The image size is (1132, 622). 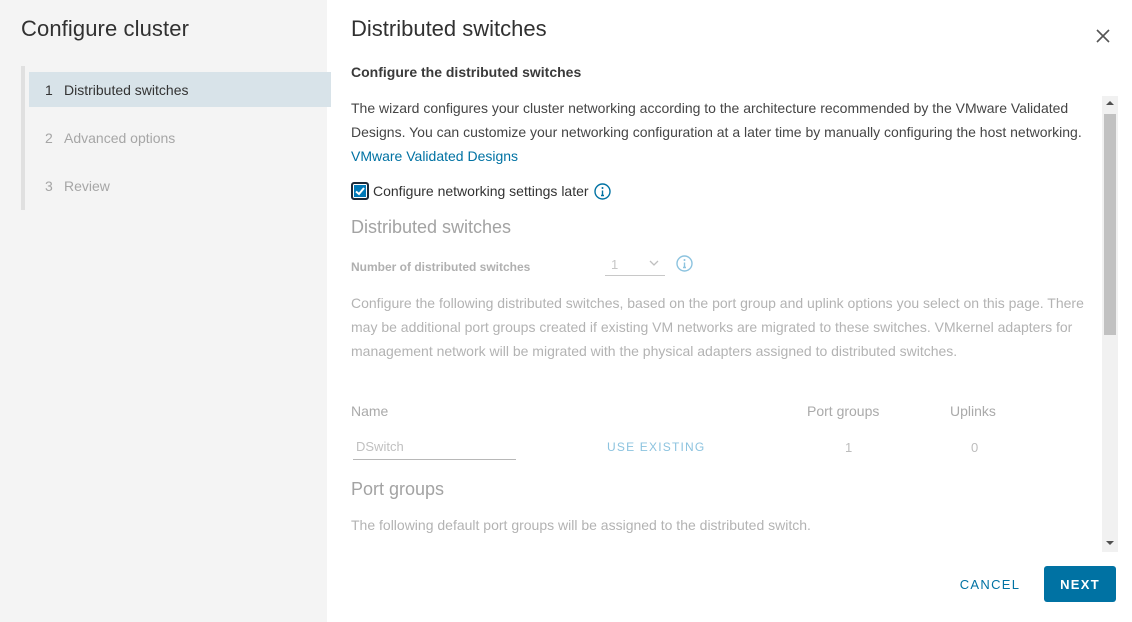 I want to click on step-advanced-options: 2 Advanced options, so click(x=180, y=137).